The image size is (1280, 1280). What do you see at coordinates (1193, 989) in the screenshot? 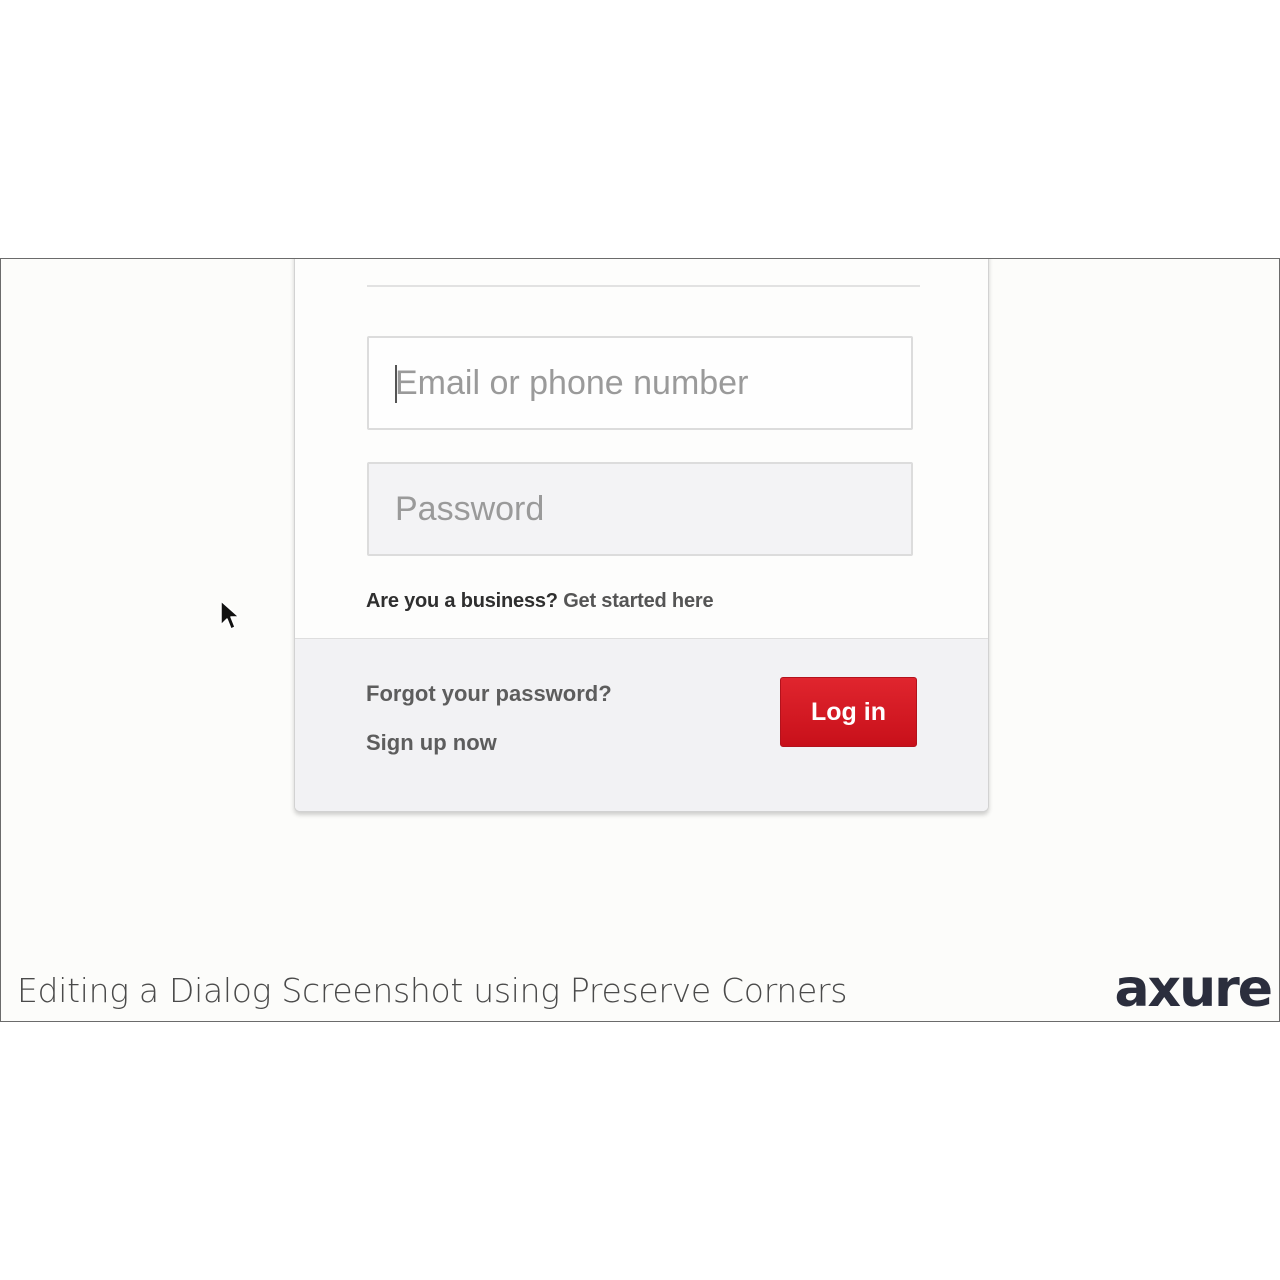
I see `axure-logo: axure` at bounding box center [1193, 989].